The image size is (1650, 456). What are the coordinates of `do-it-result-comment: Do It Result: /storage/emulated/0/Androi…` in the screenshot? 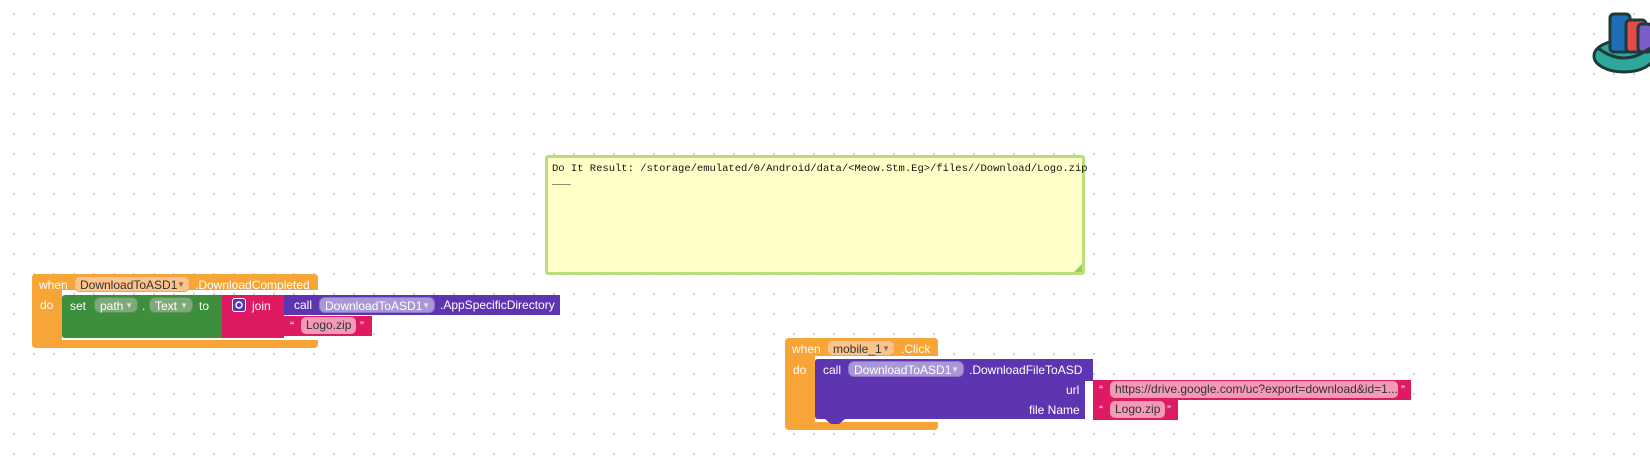 It's located at (816, 215).